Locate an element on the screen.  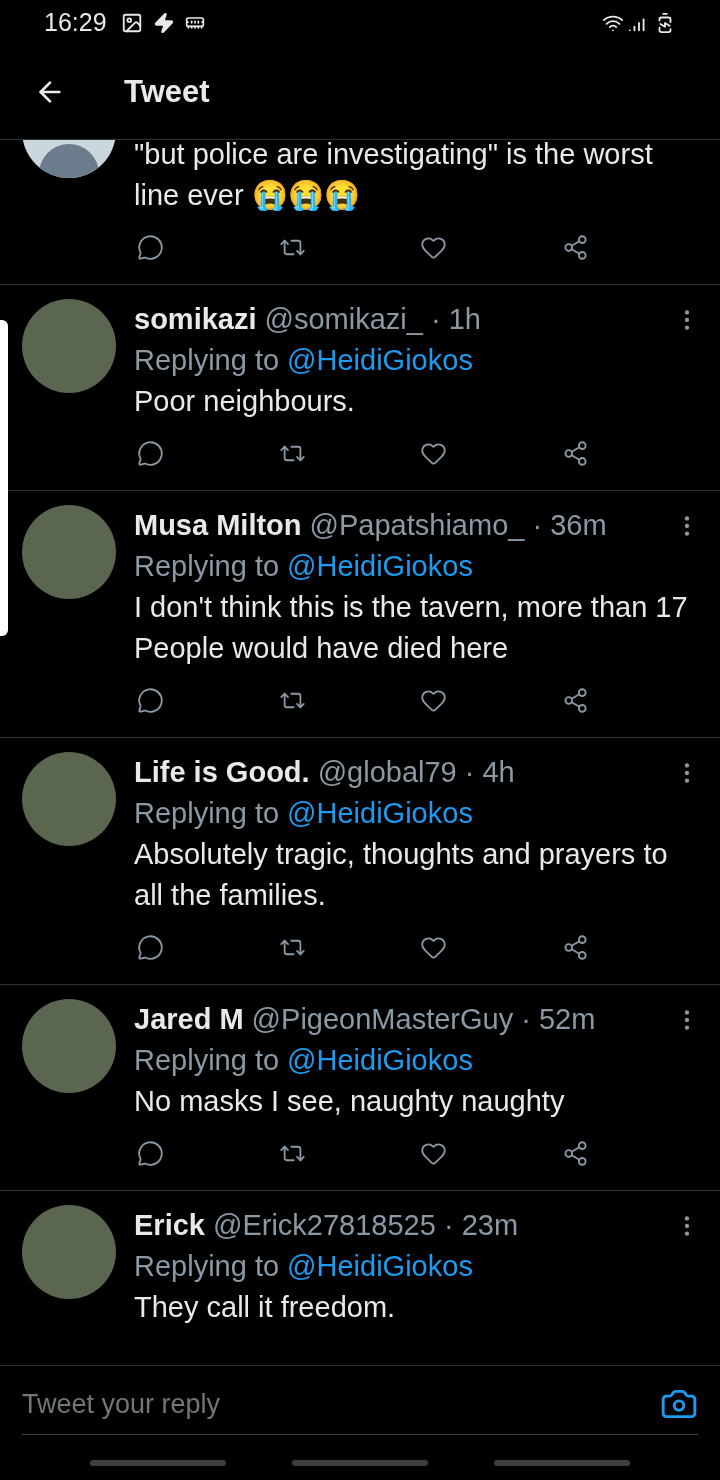
user-name: Musa Milton is located at coordinates (218, 525).